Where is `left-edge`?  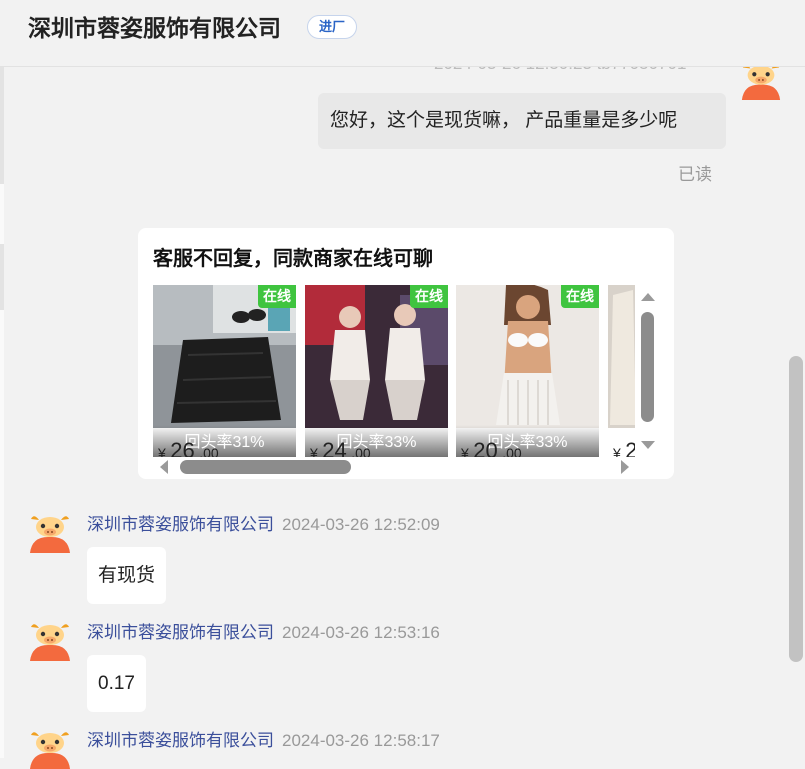 left-edge is located at coordinates (2, 379).